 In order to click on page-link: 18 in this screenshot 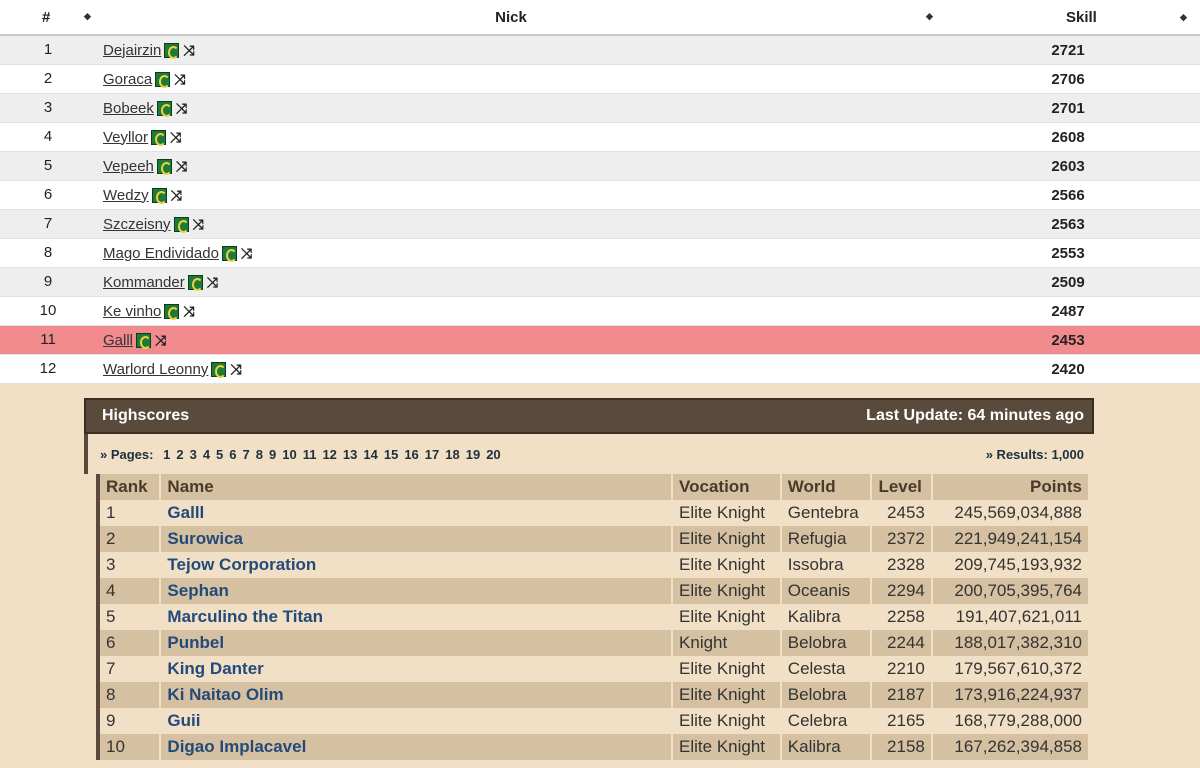, I will do `click(452, 454)`.